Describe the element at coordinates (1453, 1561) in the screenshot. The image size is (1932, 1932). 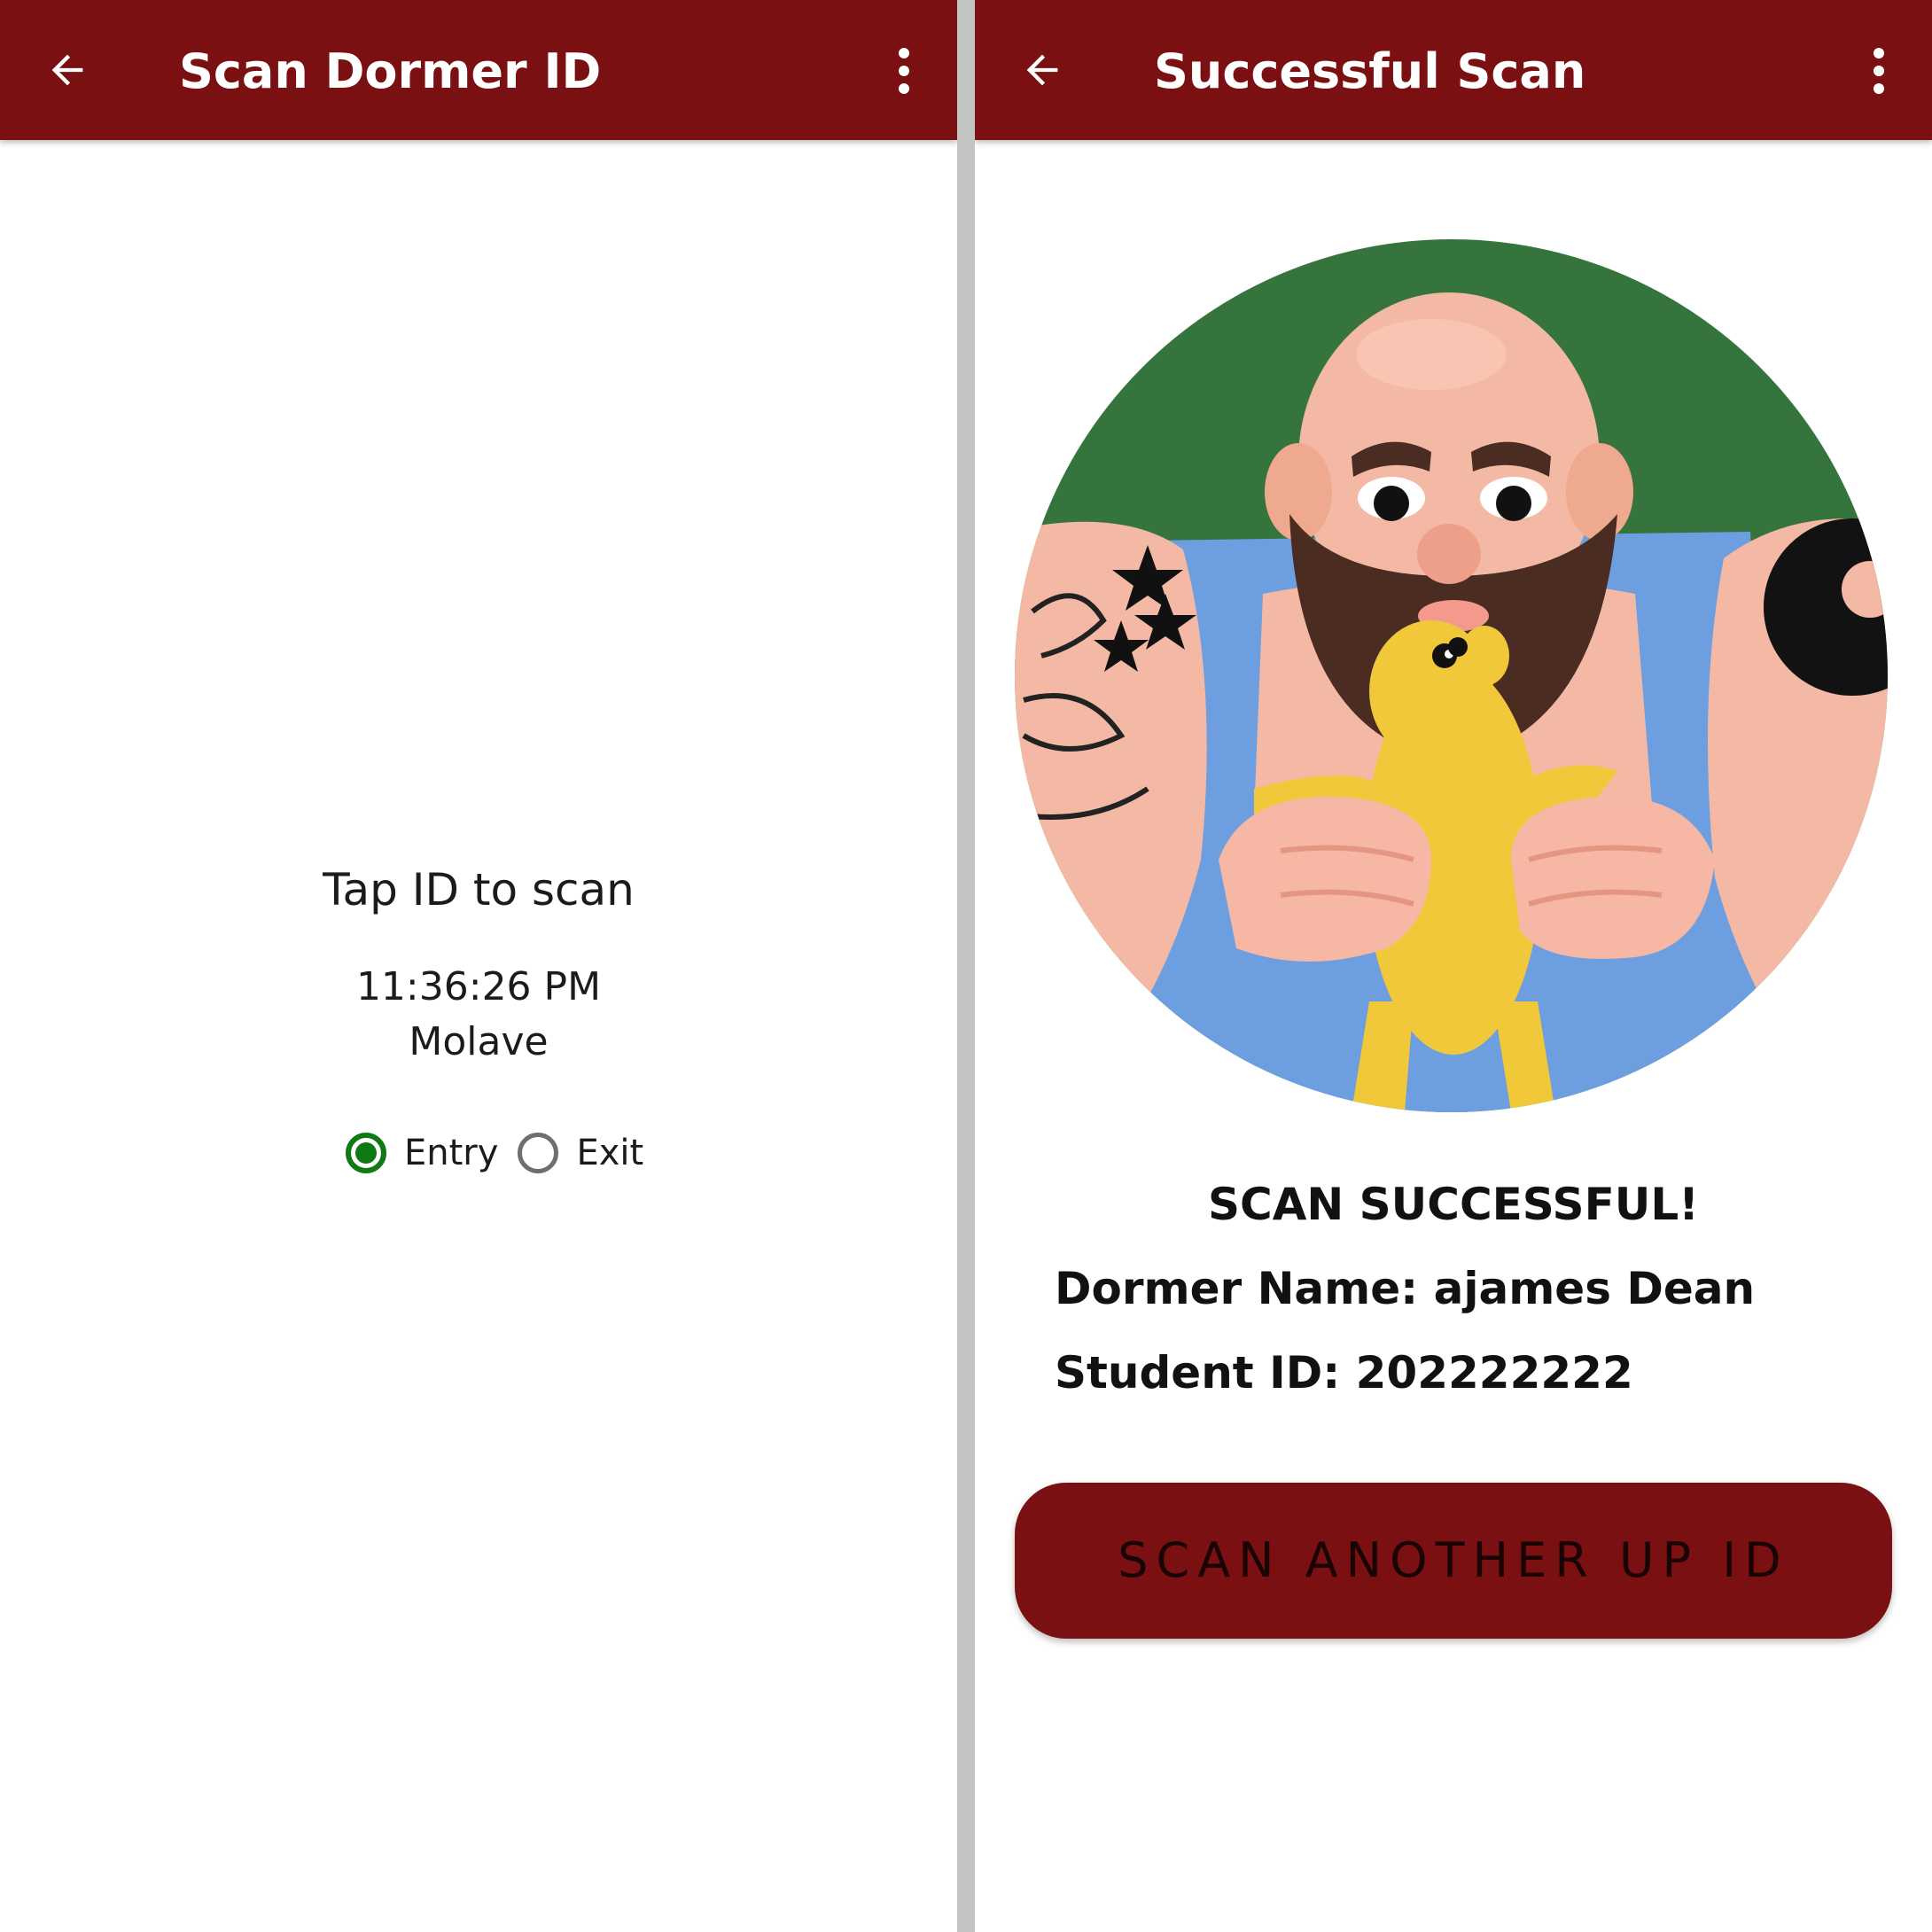
I see `scan-another-button: SCAN ANOTHER UP ID` at that location.